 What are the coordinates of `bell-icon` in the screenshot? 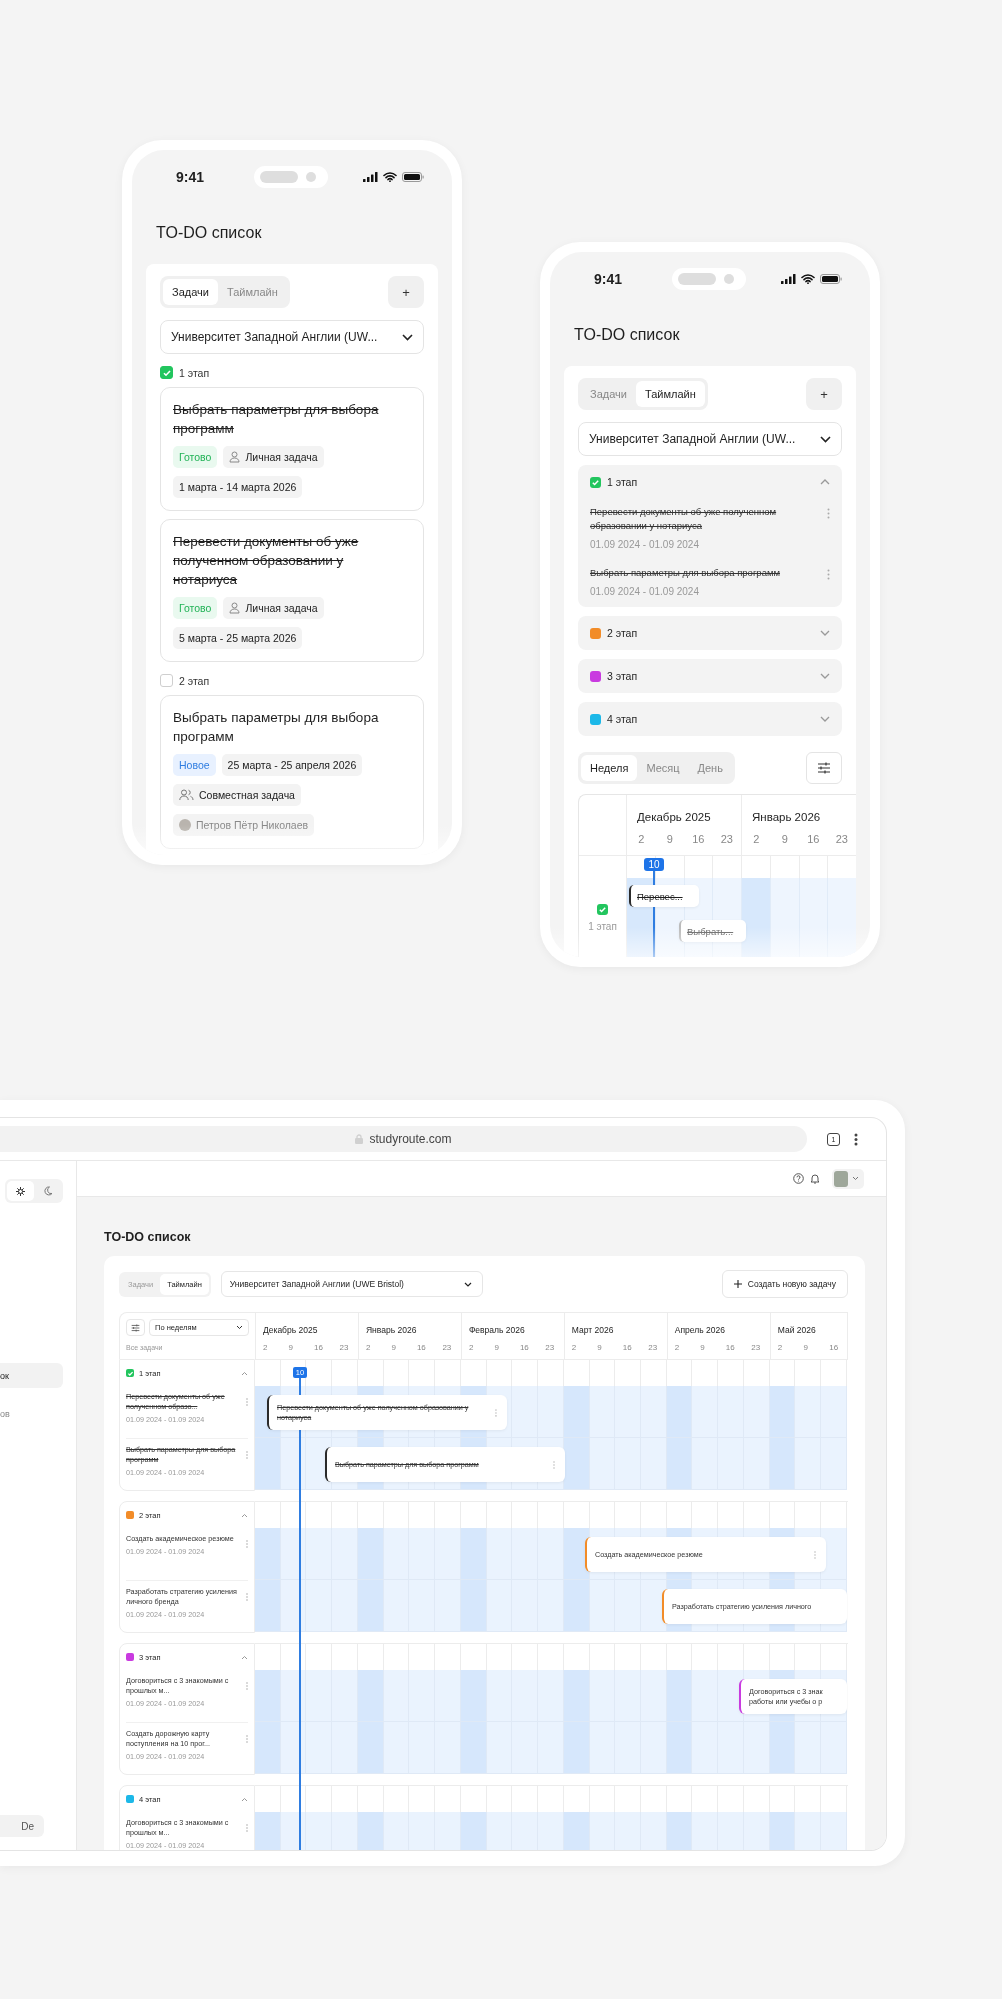 It's located at (815, 1178).